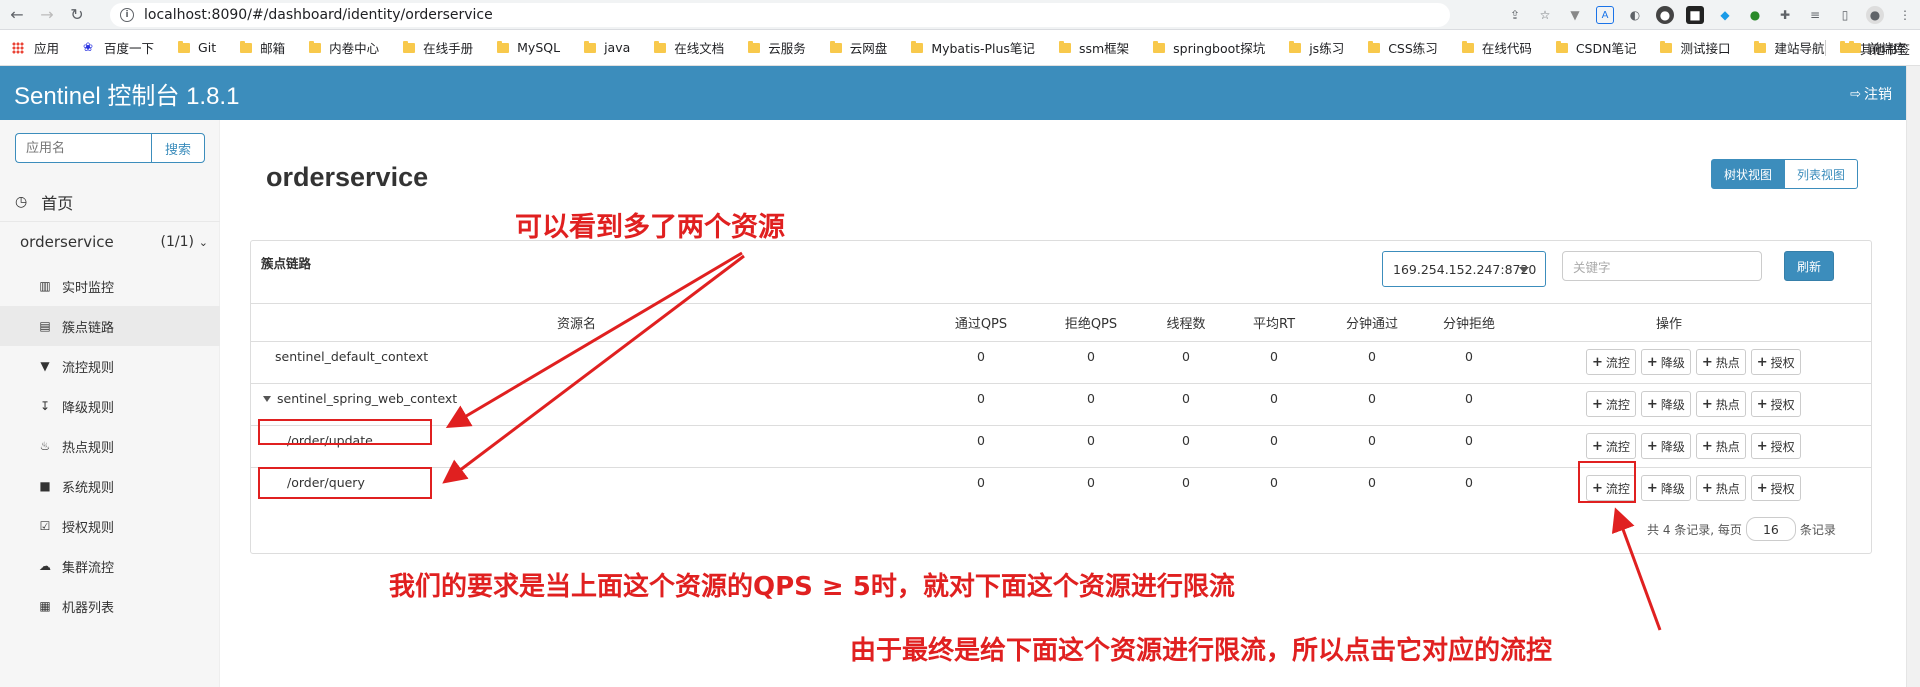 The width and height of the screenshot is (1920, 687). I want to click on arrow-to-update, so click(594, 340).